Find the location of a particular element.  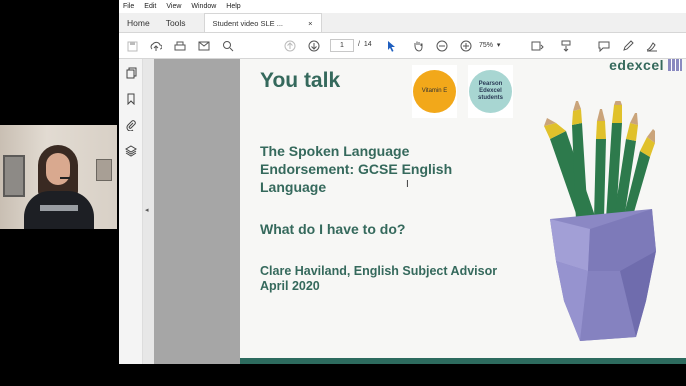

close-tab-icon: × is located at coordinates (310, 23).